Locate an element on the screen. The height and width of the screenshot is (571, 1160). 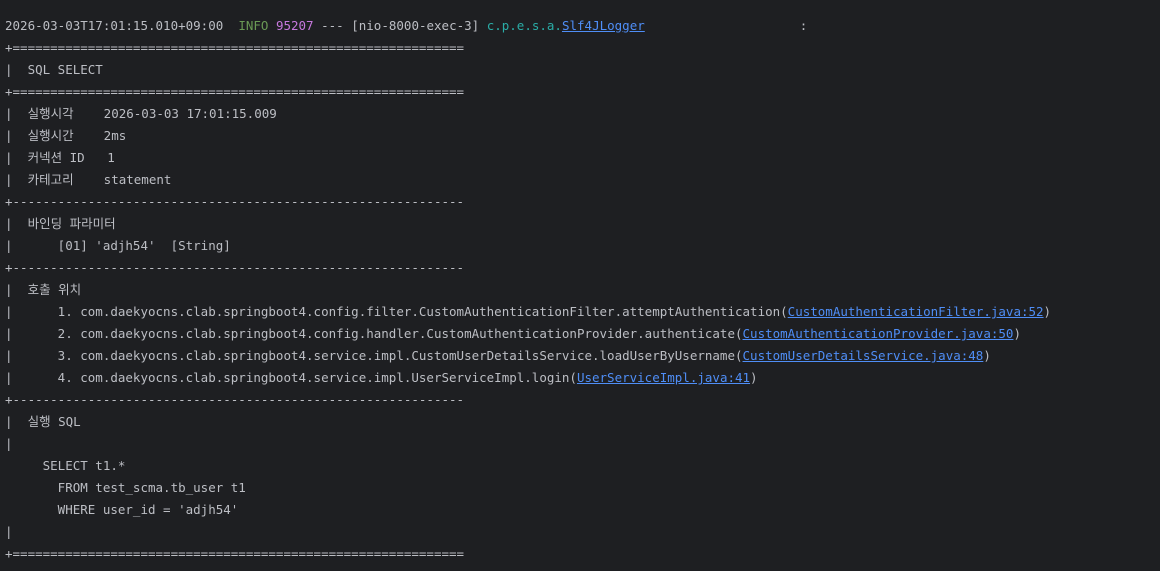
sql-line-from: FROM test_scma.tb_user t1 is located at coordinates (125, 487).